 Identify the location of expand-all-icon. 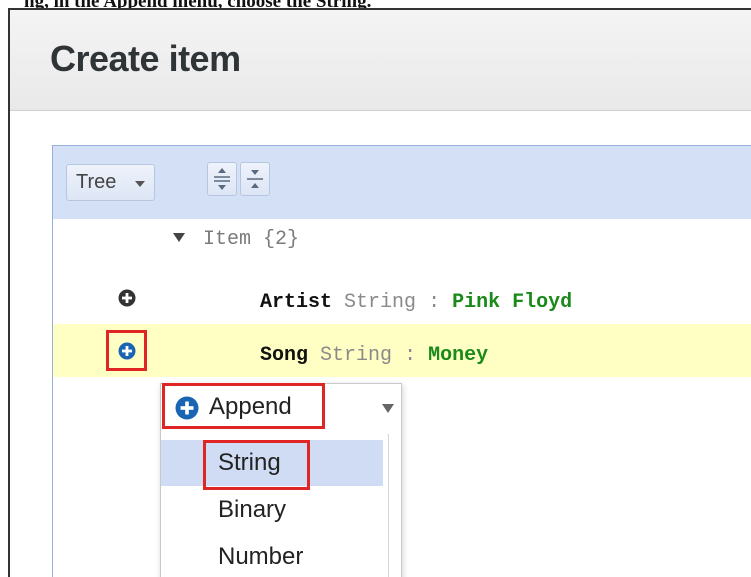
(222, 179).